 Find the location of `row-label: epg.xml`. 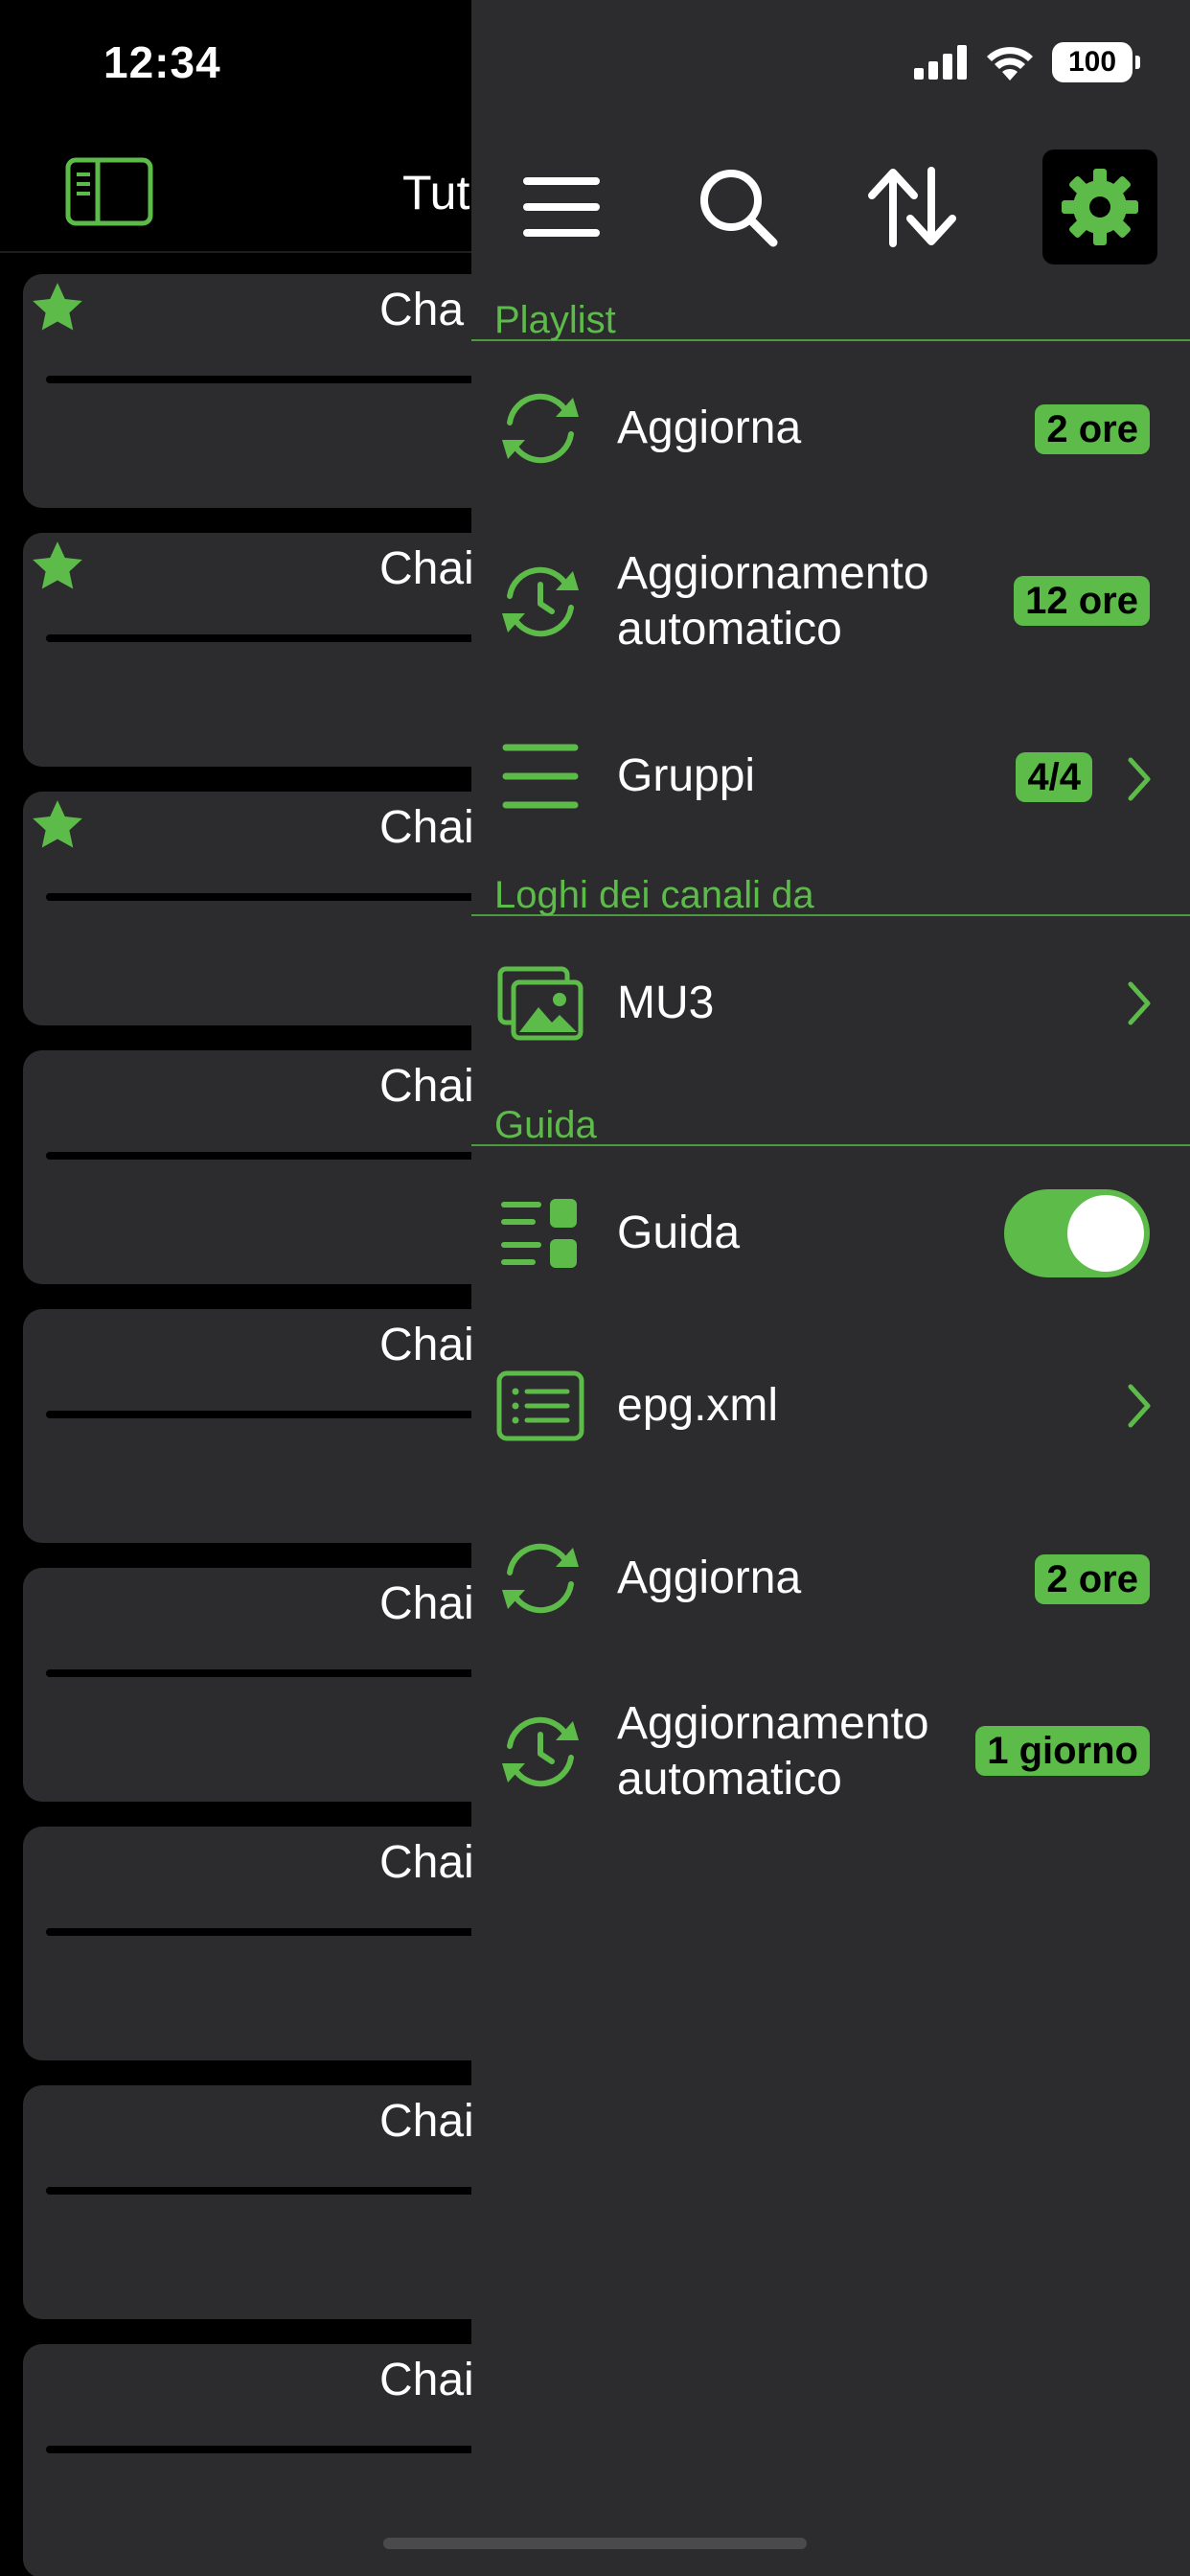

row-label: epg.xml is located at coordinates (698, 1405).